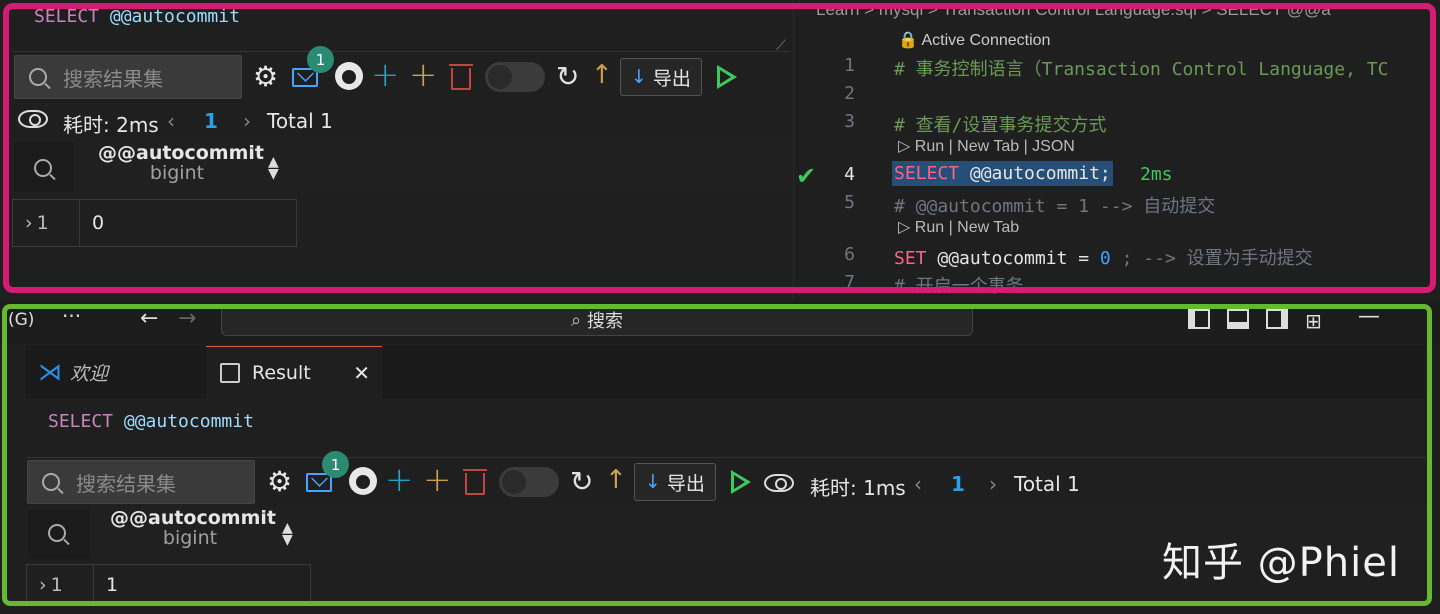 This screenshot has height=614, width=1440. Describe the element at coordinates (187, 318) in the screenshot. I see `forward-arrow-icon: →` at that location.